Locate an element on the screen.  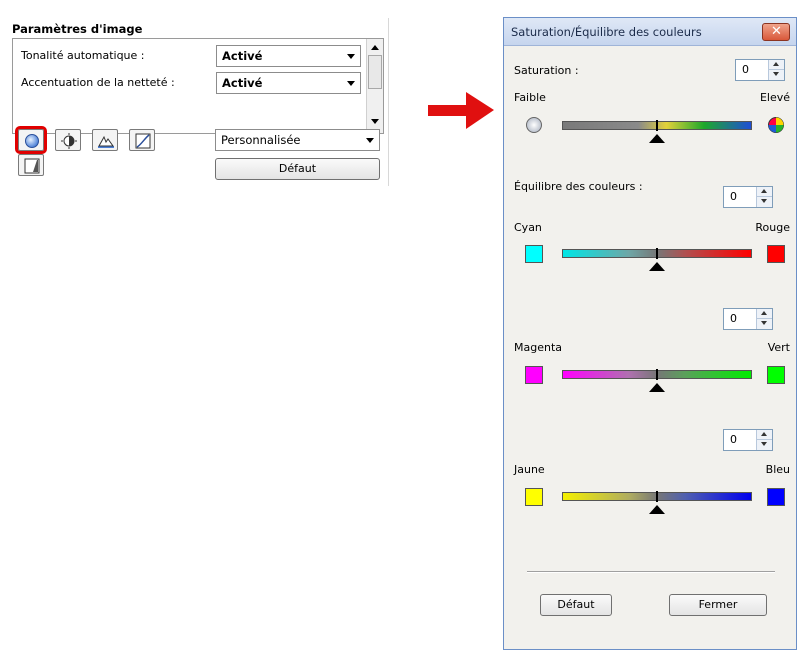
saturation-high-label: Elevé is located at coordinates (774, 97).